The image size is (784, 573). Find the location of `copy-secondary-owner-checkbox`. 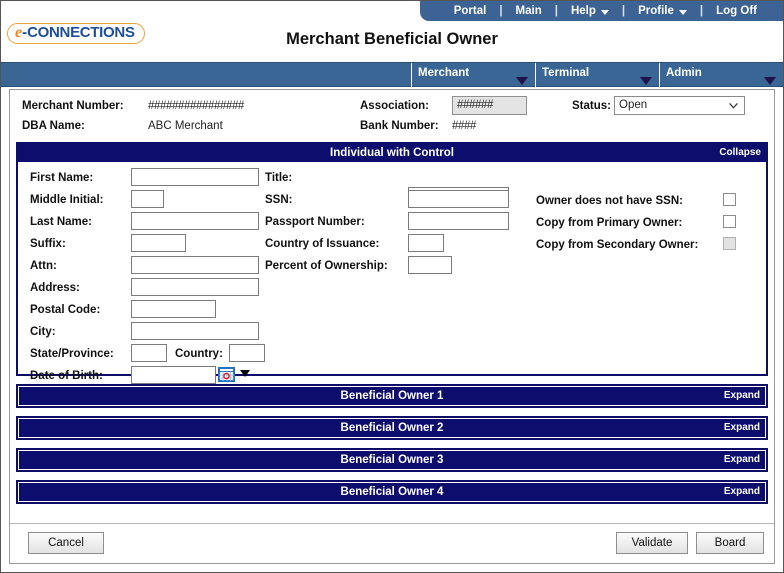

copy-secondary-owner-checkbox is located at coordinates (729, 243).